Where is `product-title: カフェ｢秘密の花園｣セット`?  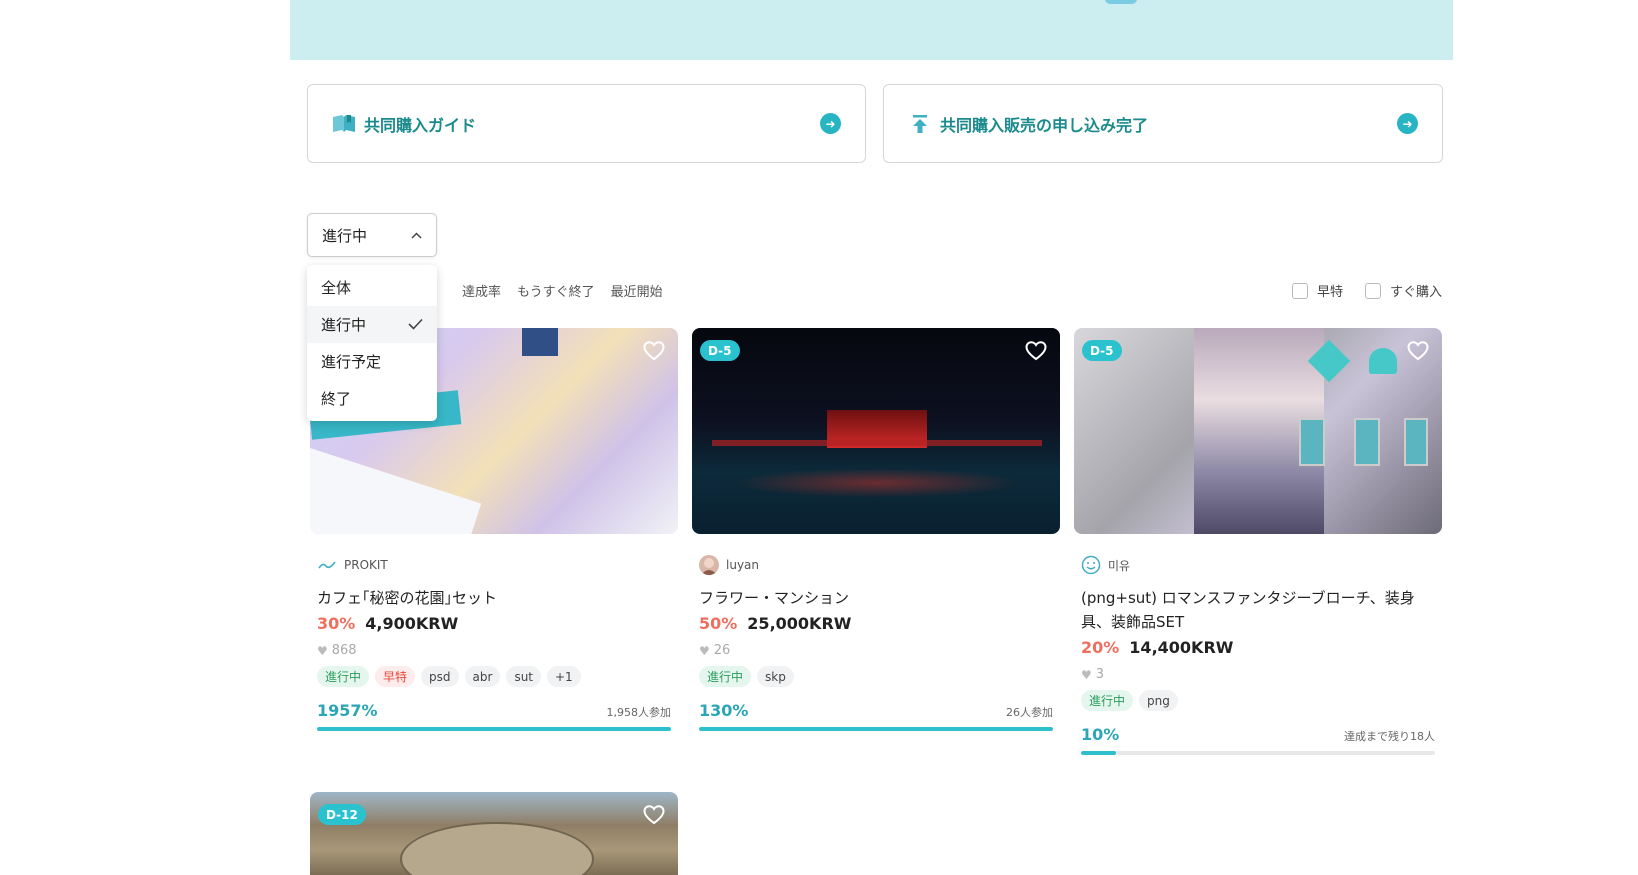
product-title: カフェ｢秘密の花園｣セット is located at coordinates (492, 598).